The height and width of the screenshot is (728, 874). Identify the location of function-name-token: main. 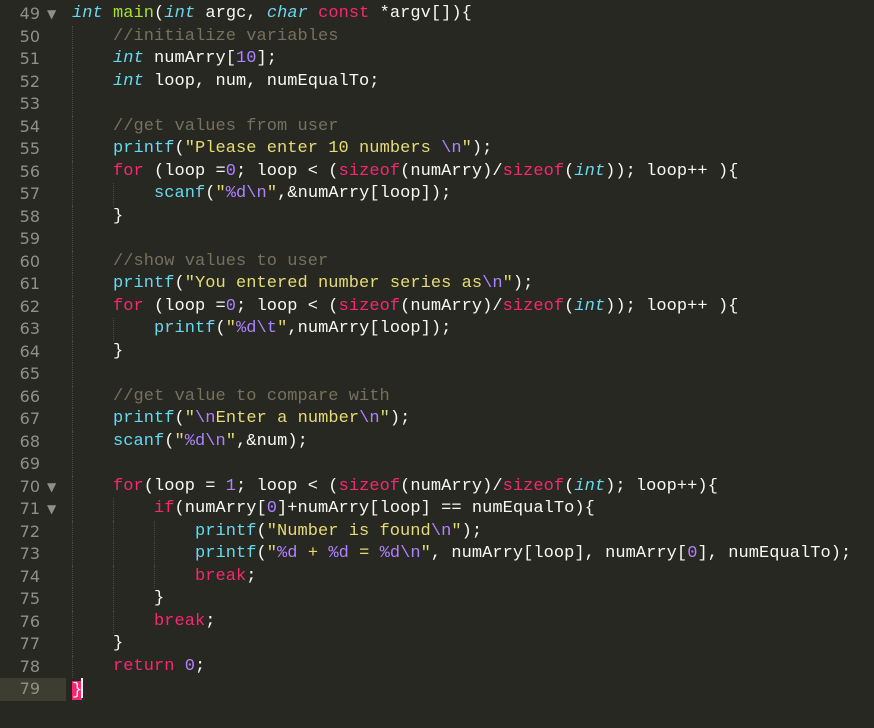
(134, 13).